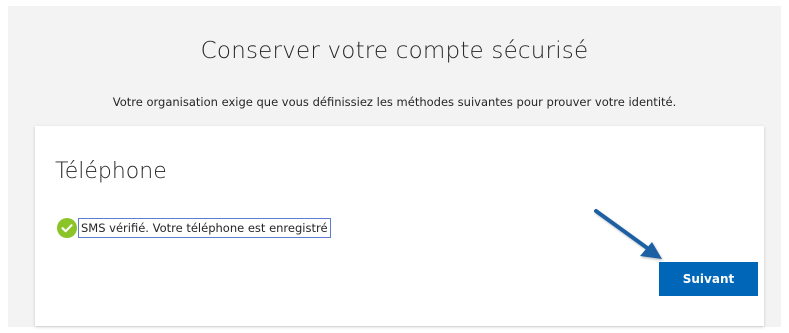 Image resolution: width=789 pixels, height=333 pixels. I want to click on arrow-icon, so click(628, 234).